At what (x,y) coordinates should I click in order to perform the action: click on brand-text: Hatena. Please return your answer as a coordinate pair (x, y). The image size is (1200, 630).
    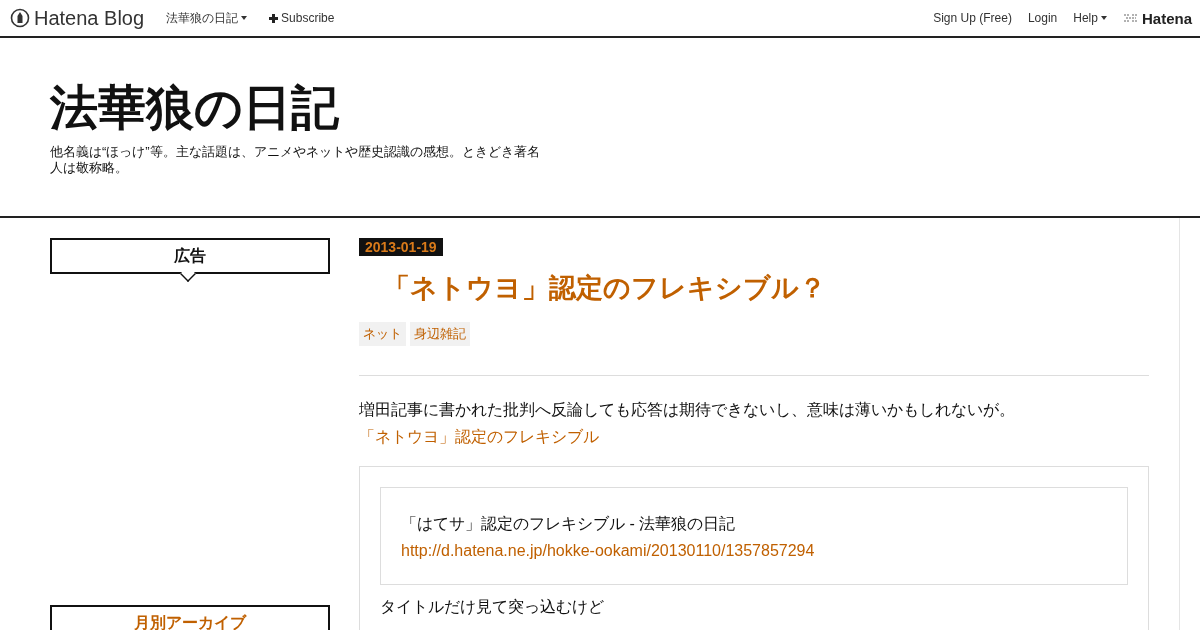
    Looking at the image, I should click on (1166, 18).